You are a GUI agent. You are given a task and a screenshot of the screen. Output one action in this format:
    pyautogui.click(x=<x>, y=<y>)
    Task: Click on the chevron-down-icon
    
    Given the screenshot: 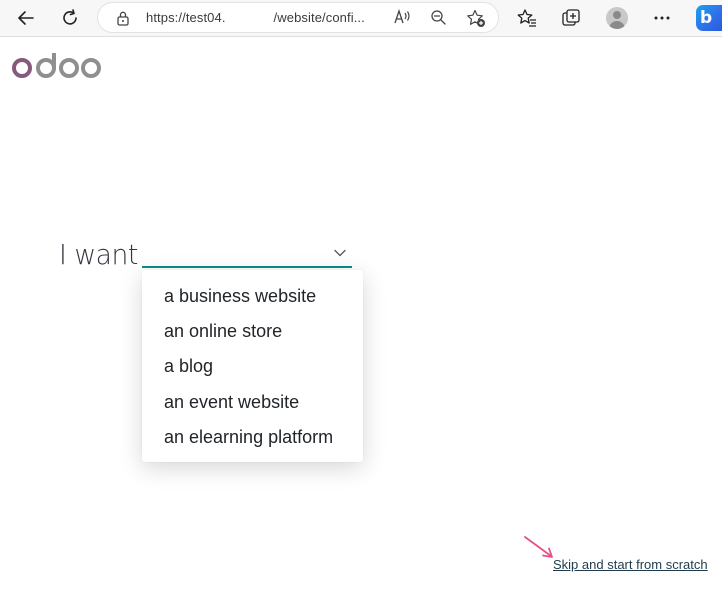 What is the action you would take?
    pyautogui.click(x=340, y=253)
    